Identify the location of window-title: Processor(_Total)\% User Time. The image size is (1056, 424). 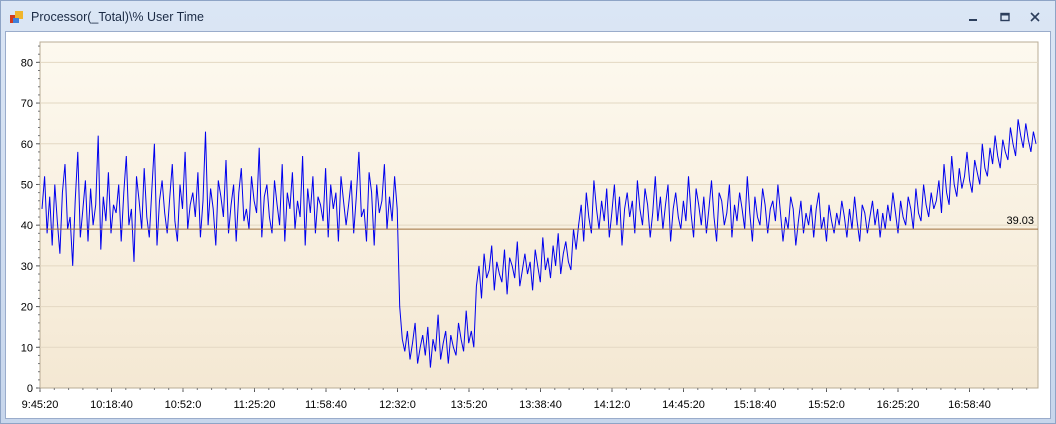
(117, 17).